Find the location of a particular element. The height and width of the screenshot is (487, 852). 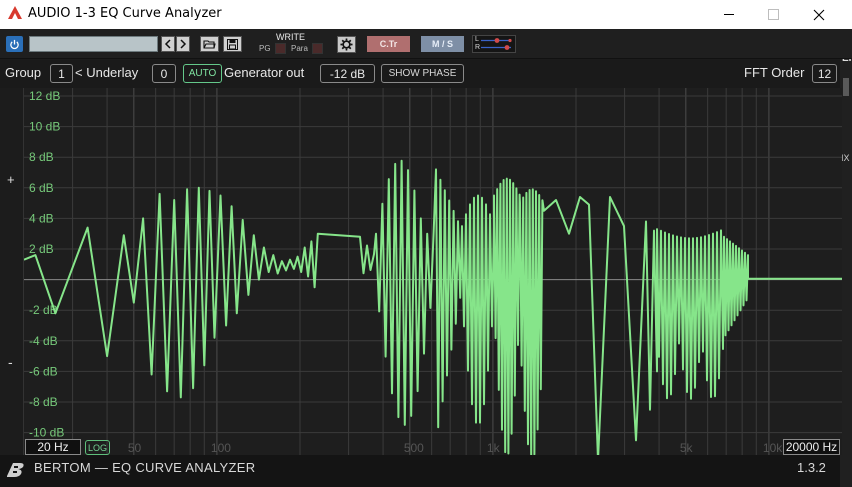

fft-order-label: FFT Order is located at coordinates (774, 72).